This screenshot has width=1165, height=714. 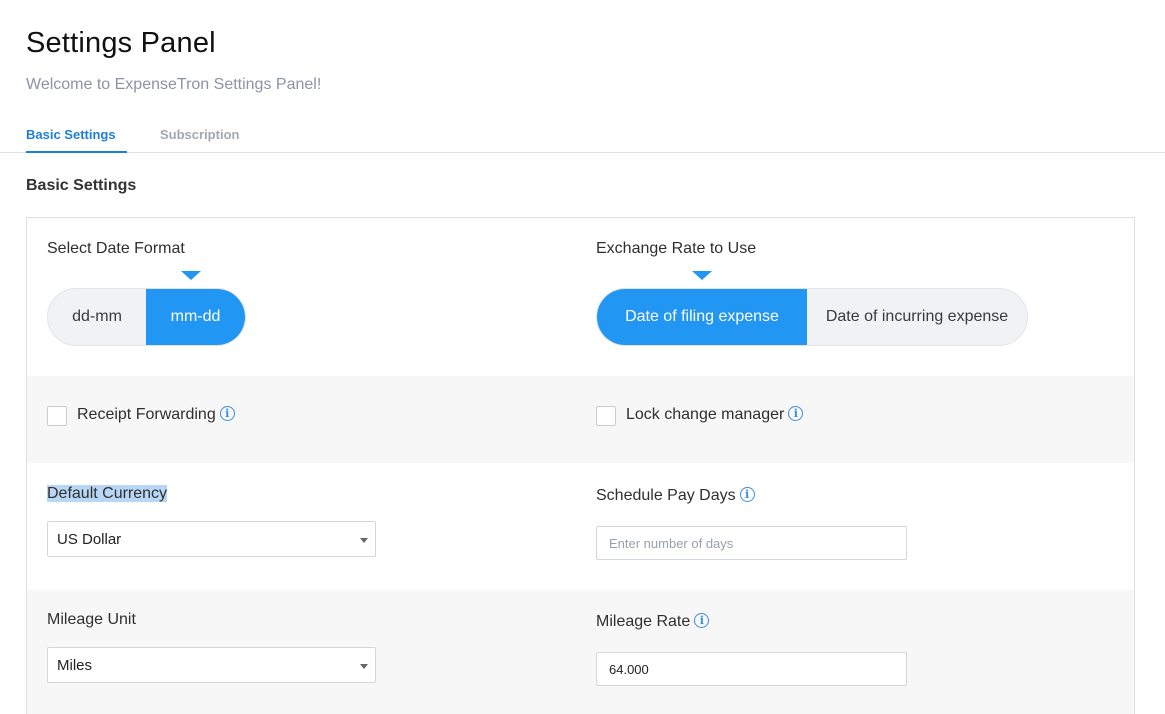 I want to click on section-title: Basic Settings, so click(x=81, y=185).